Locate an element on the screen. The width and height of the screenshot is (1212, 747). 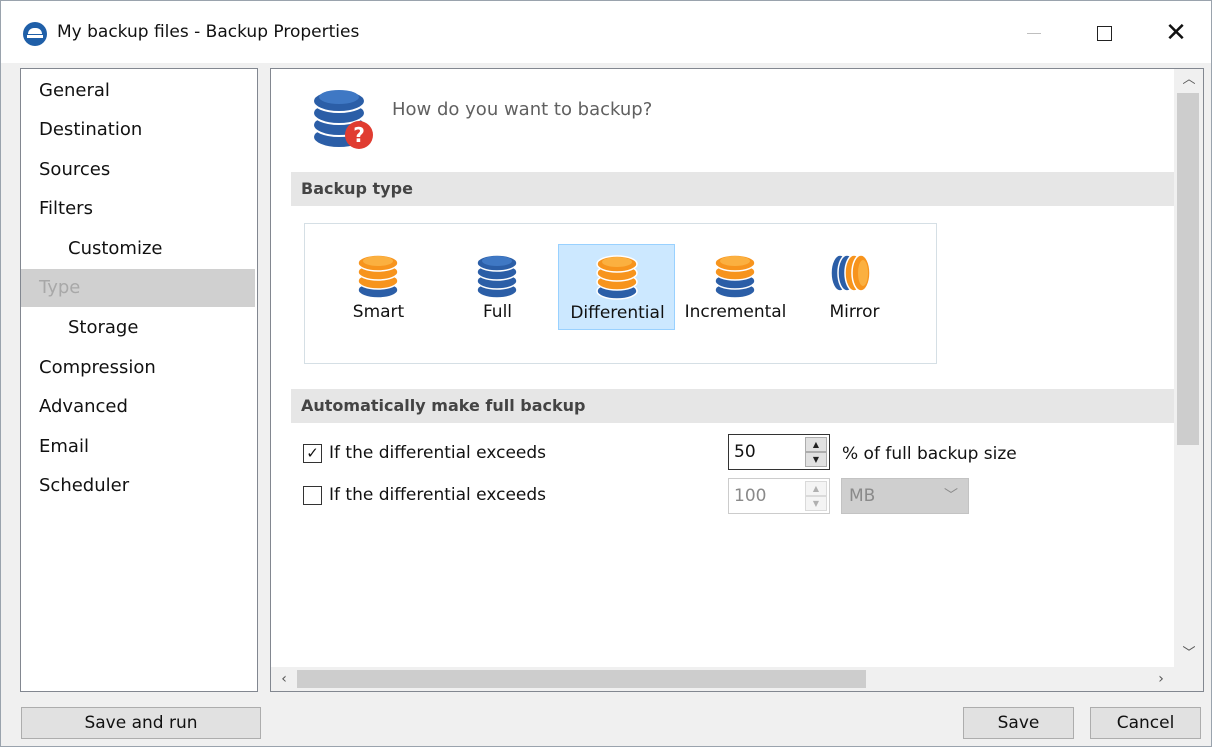
threshold-size-label: If the differential exceeds is located at coordinates (438, 495).